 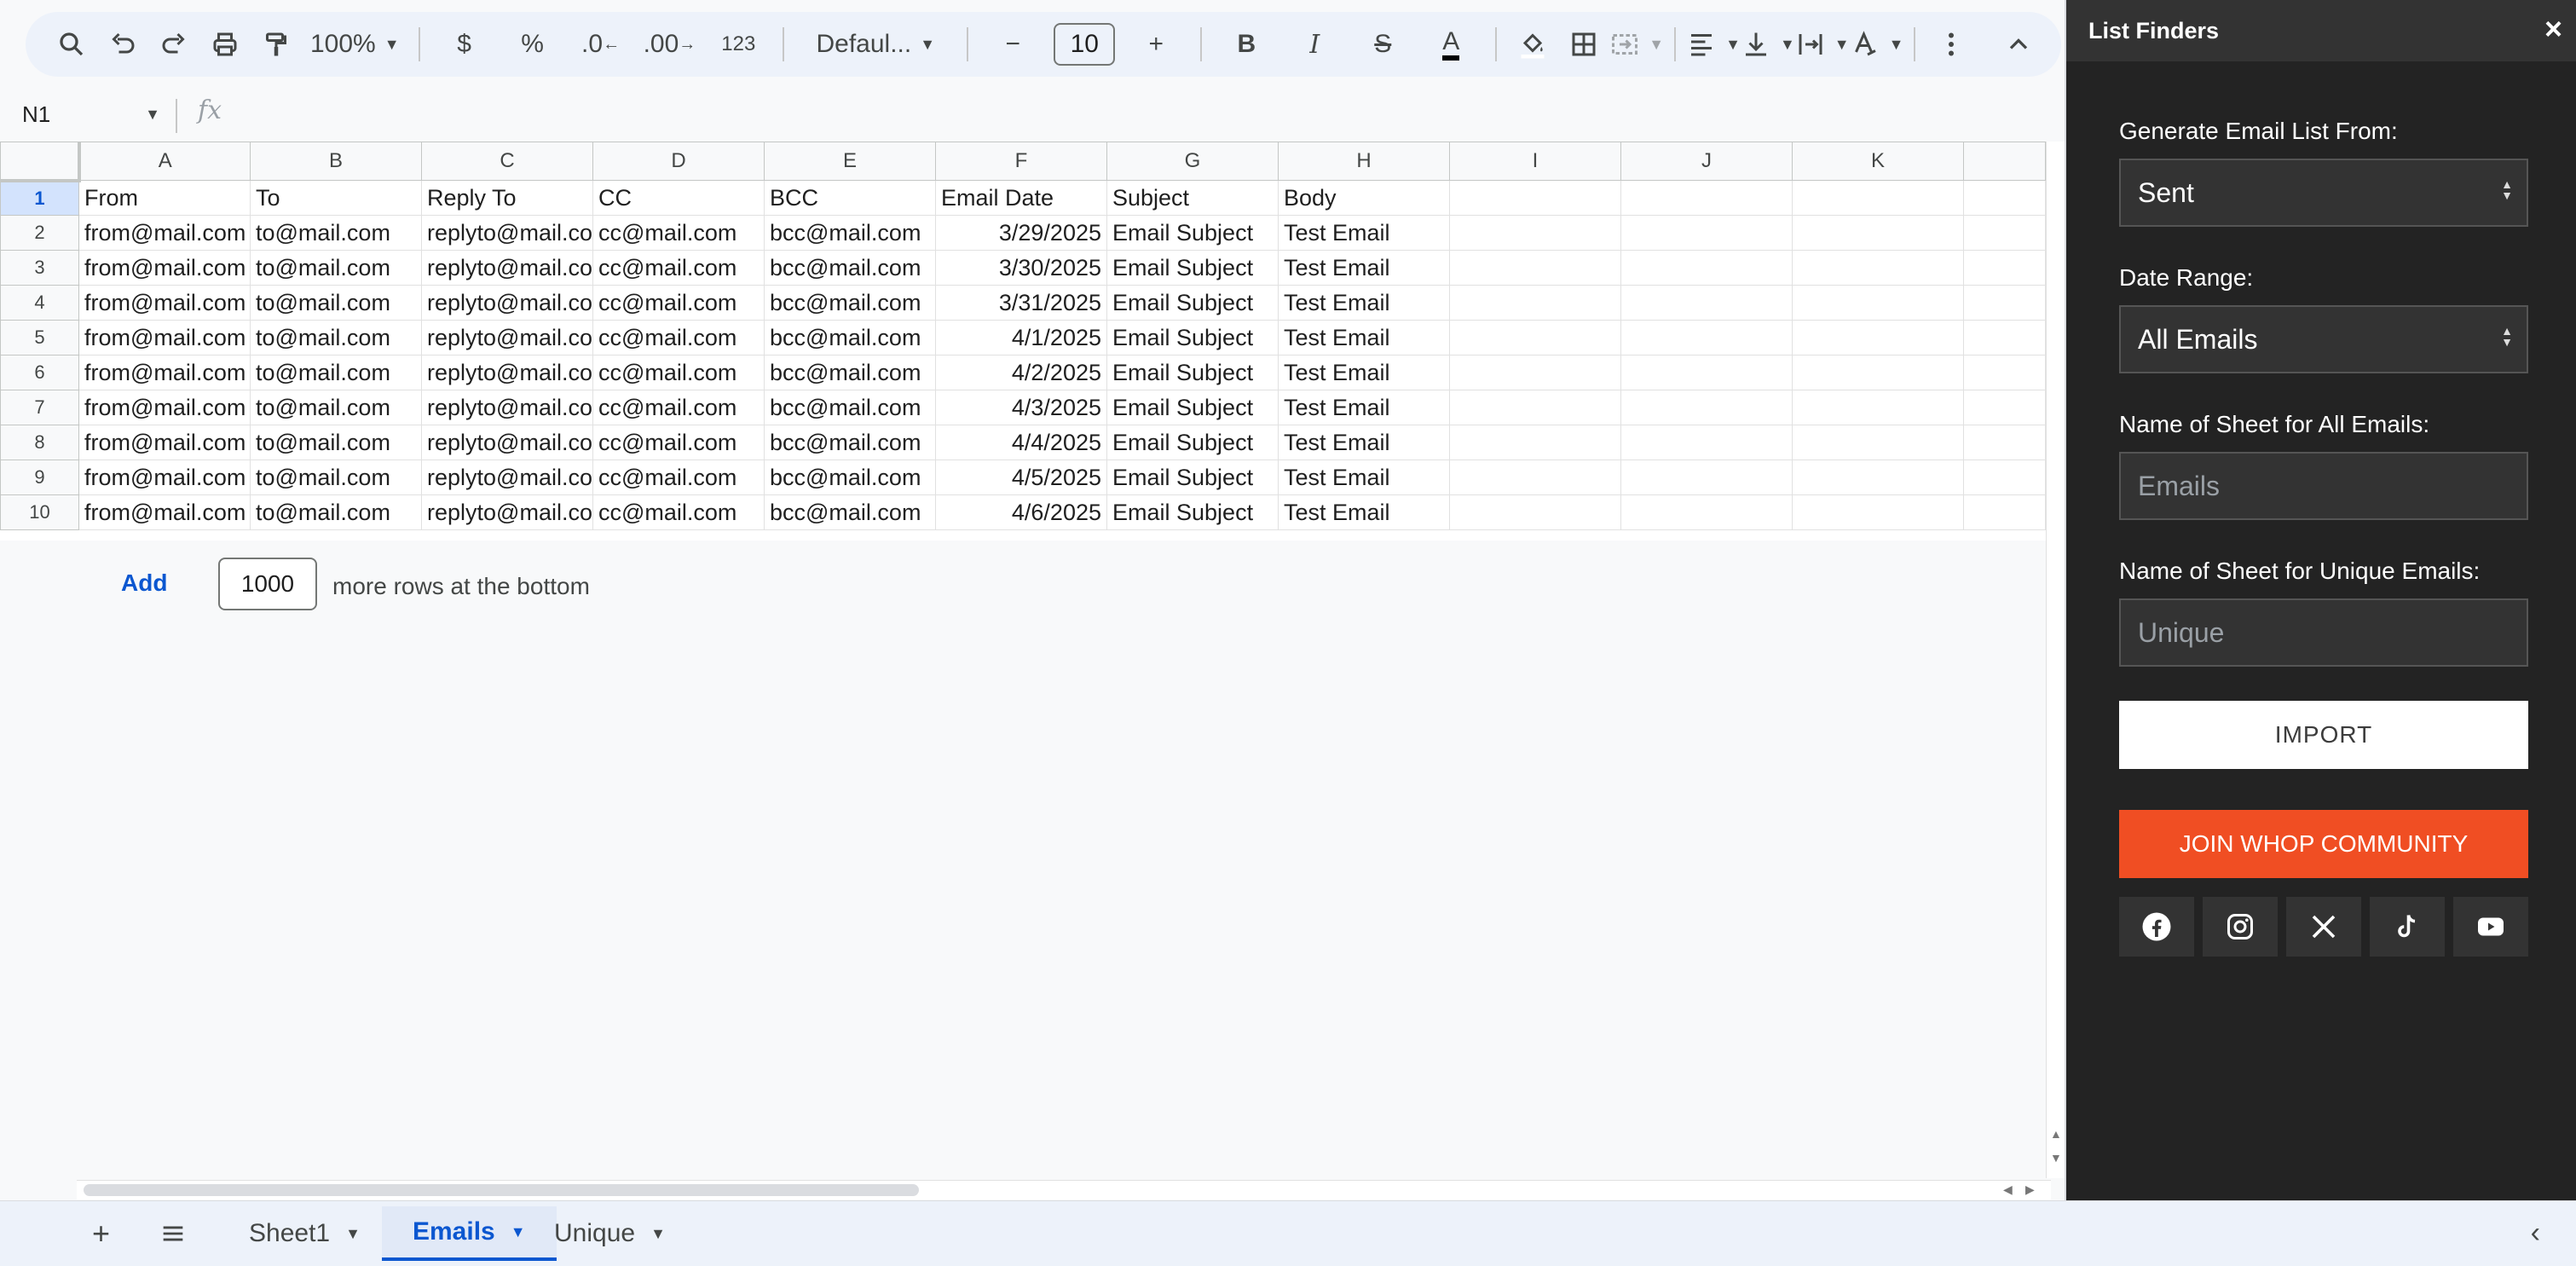 What do you see at coordinates (1021, 408) in the screenshot?
I see `cell: 4/3/2025` at bounding box center [1021, 408].